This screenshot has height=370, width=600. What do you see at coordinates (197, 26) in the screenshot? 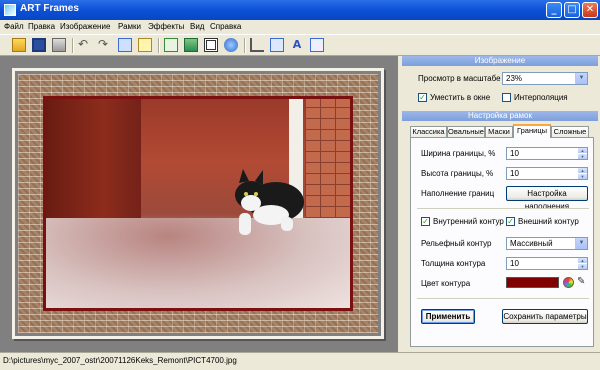
I see `menu-view: Вид` at bounding box center [197, 26].